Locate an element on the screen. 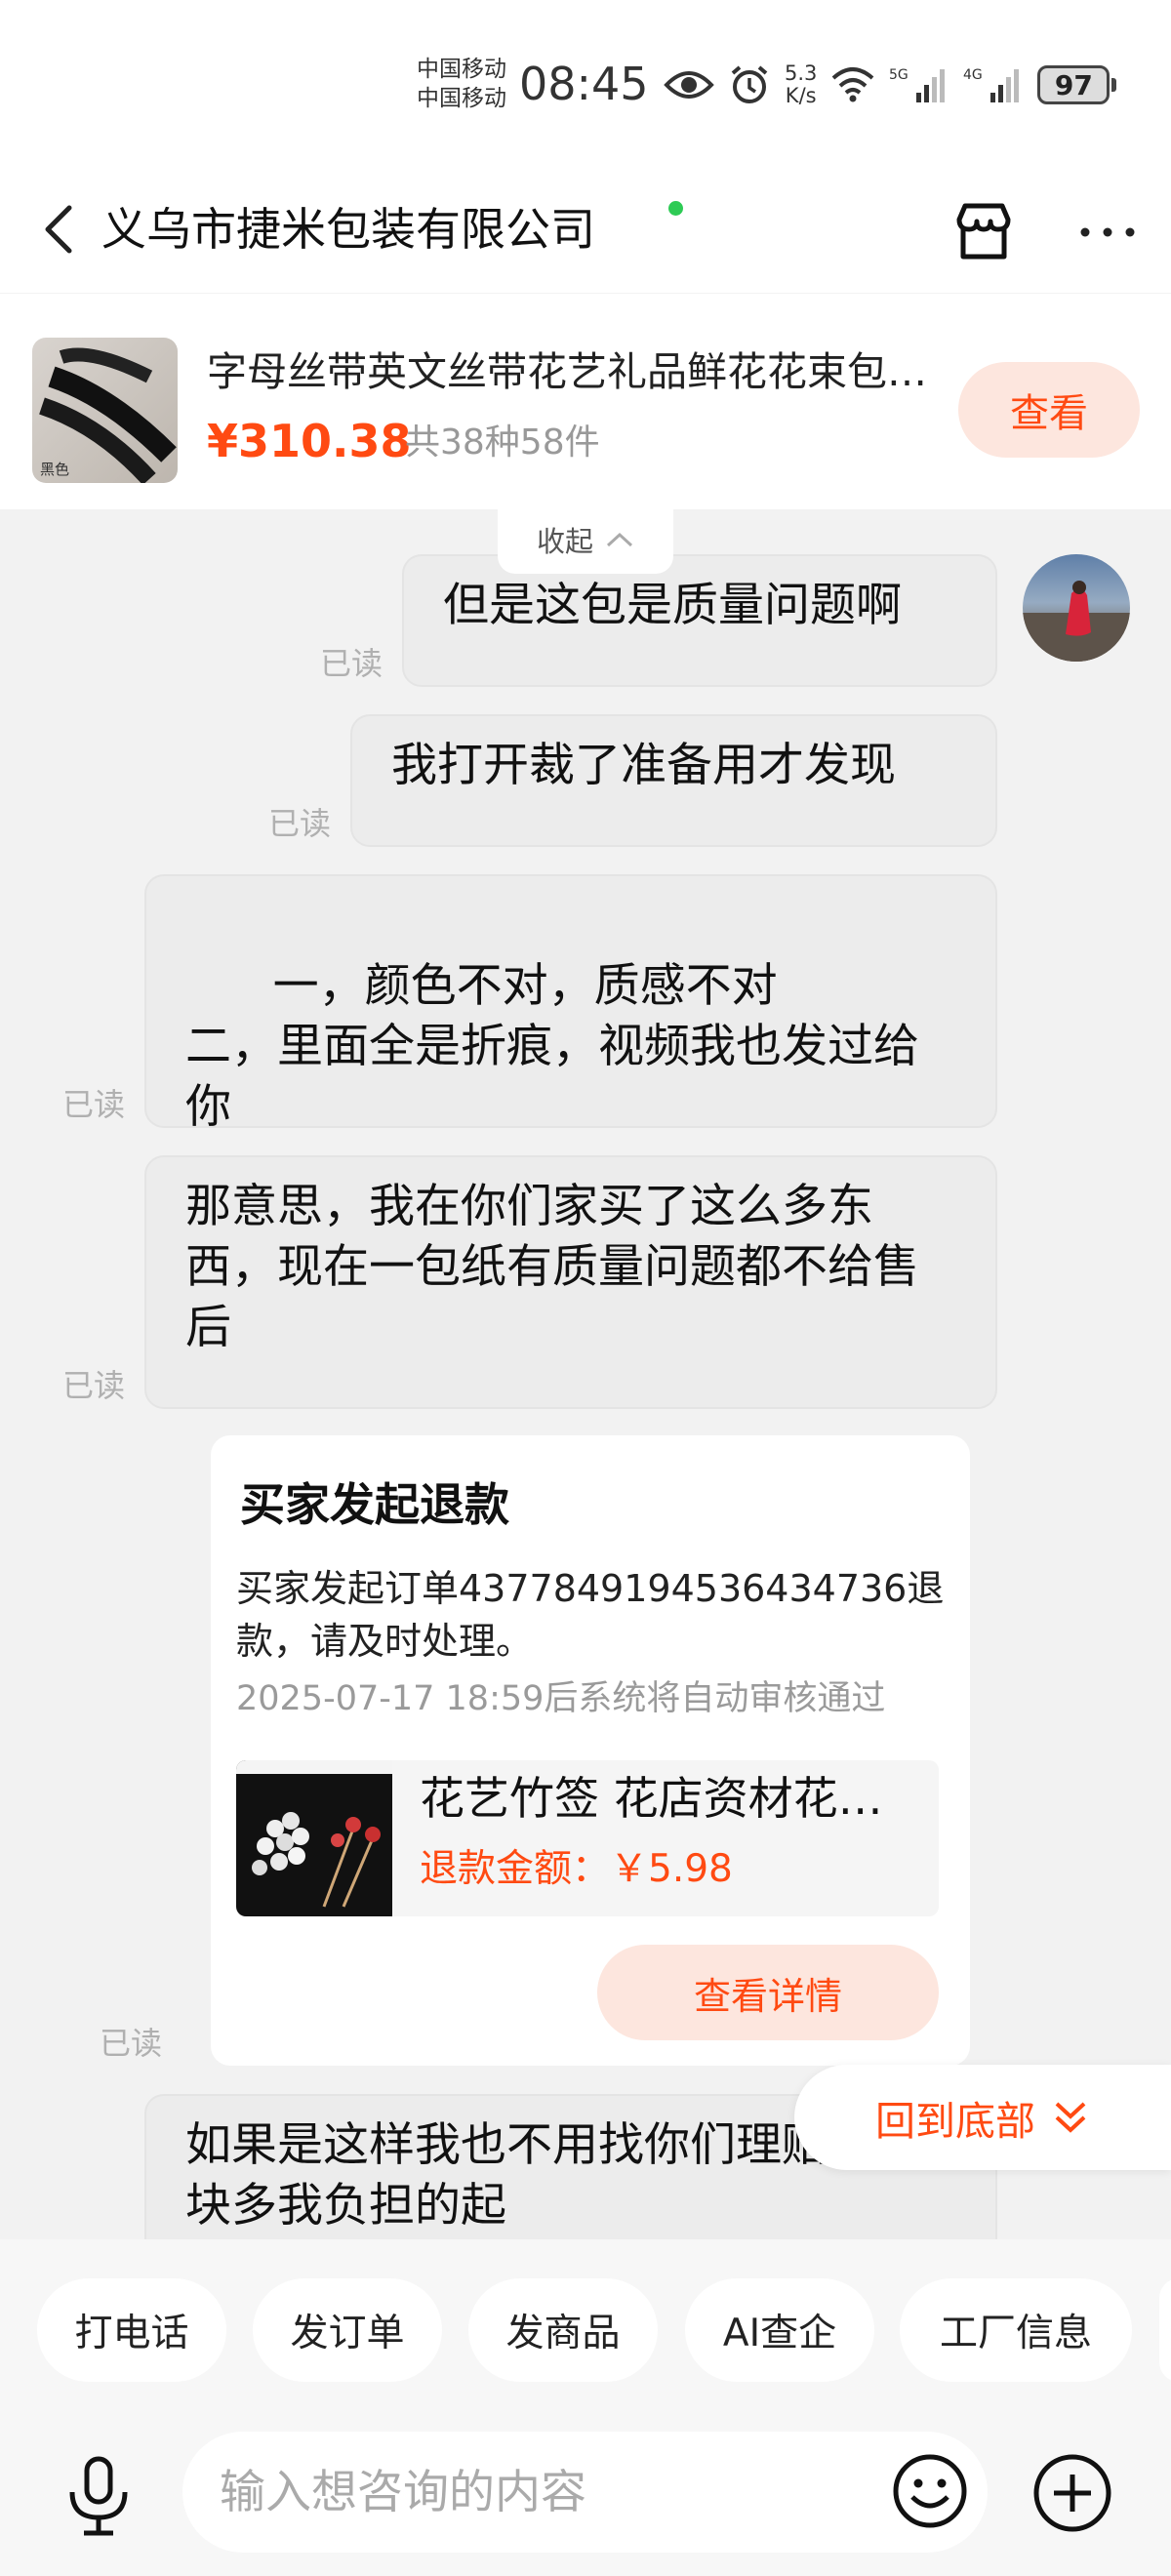 The image size is (1171, 2576). message-input is located at coordinates (585, 2492).